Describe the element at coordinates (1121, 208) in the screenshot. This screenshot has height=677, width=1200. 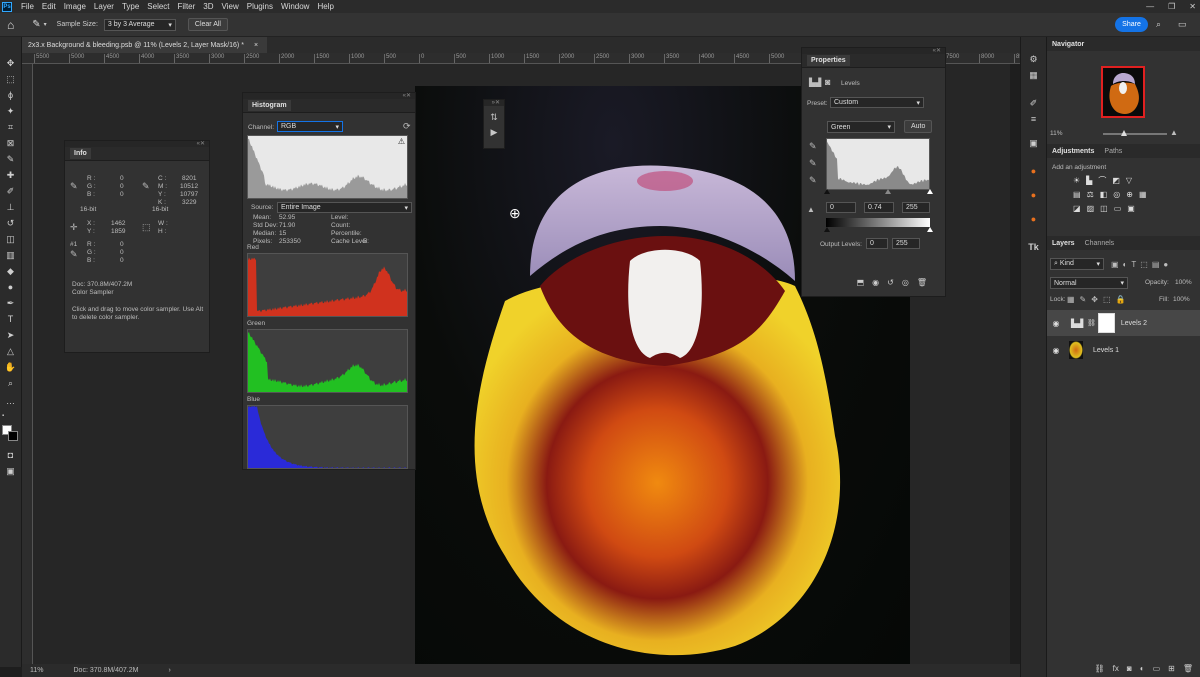
I see `gradient-map-icon: ▭` at that location.